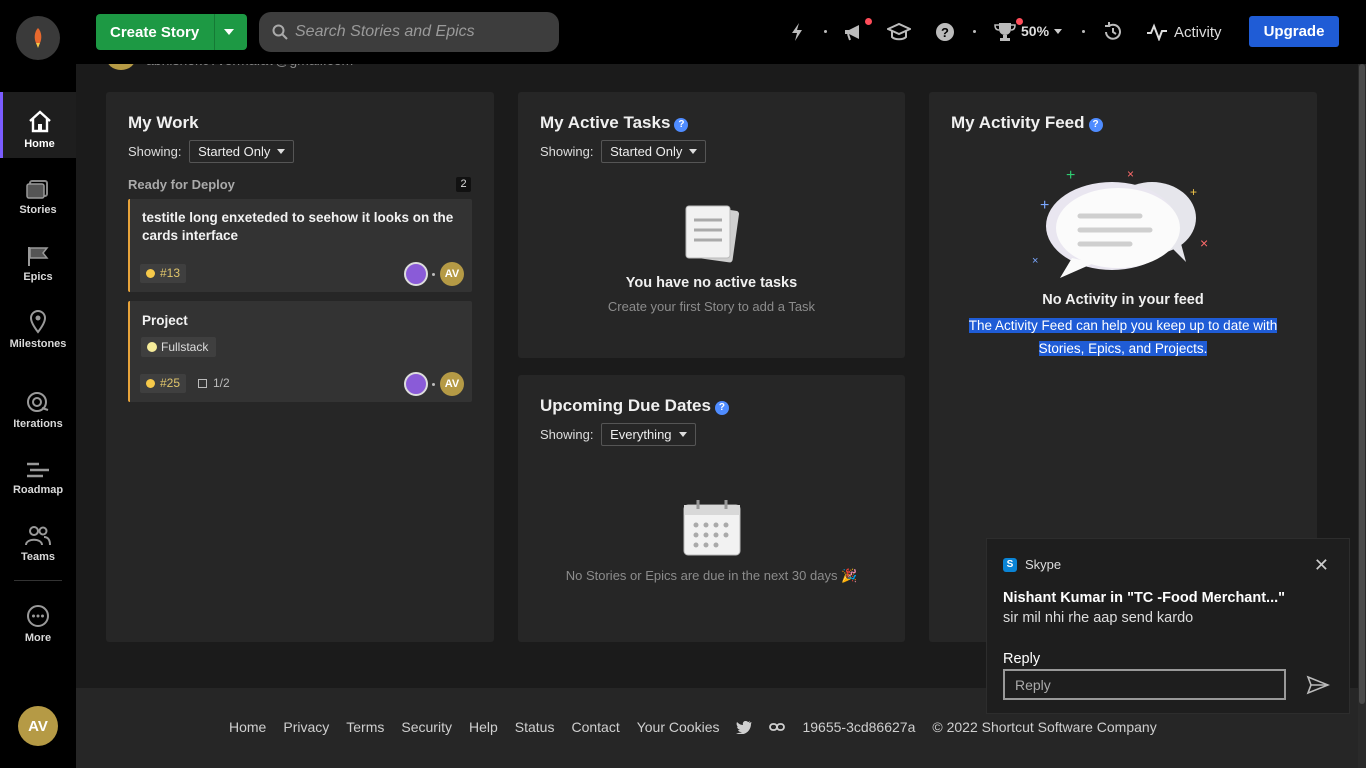 This screenshot has height=768, width=1366. I want to click on due-dates-title: Upcoming Due Dates?, so click(634, 406).